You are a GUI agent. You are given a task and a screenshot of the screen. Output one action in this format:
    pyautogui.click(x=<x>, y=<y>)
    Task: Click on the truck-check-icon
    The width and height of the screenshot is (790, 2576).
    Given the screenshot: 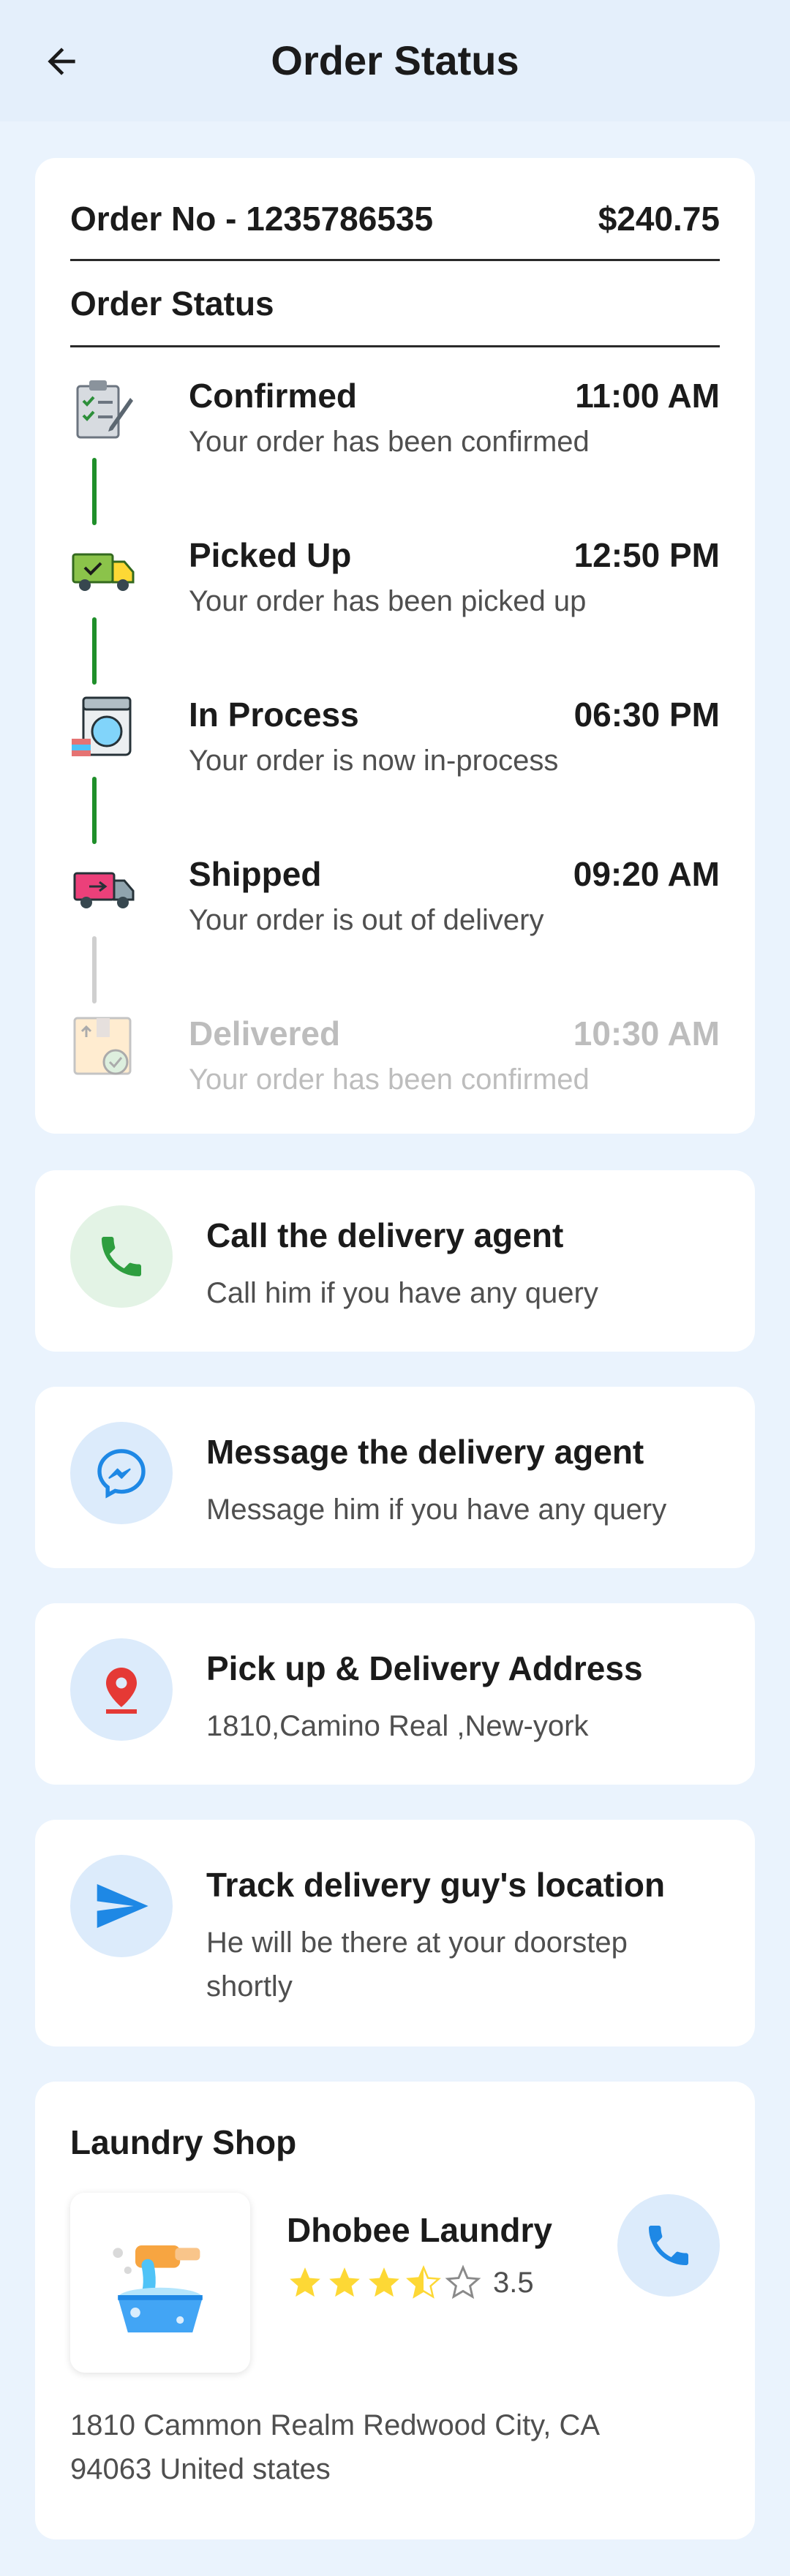 What is the action you would take?
    pyautogui.click(x=103, y=572)
    